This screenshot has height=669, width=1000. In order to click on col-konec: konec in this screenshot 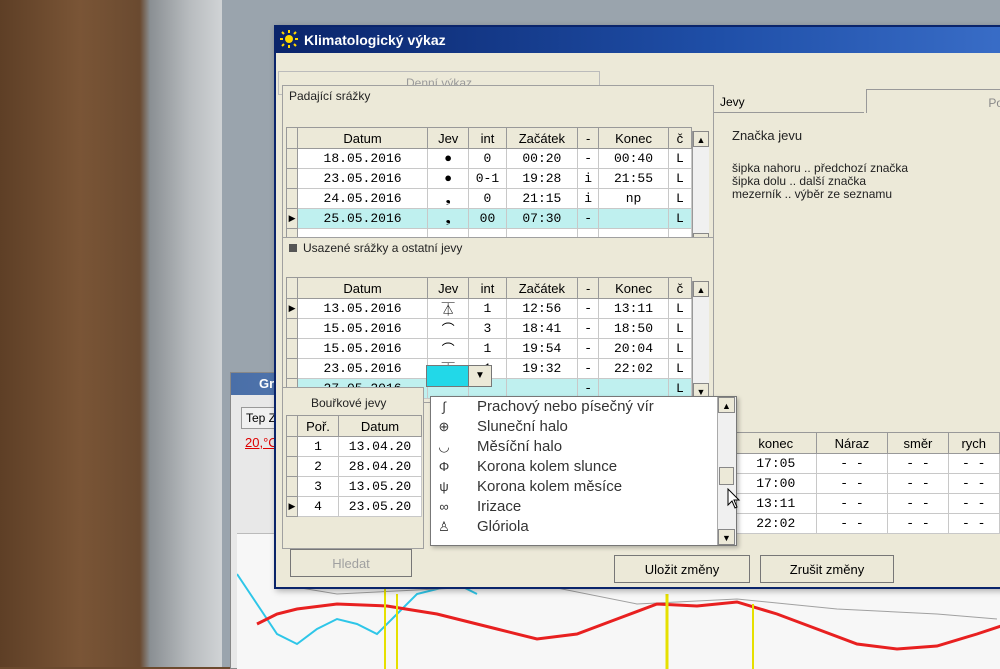, I will do `click(776, 443)`.